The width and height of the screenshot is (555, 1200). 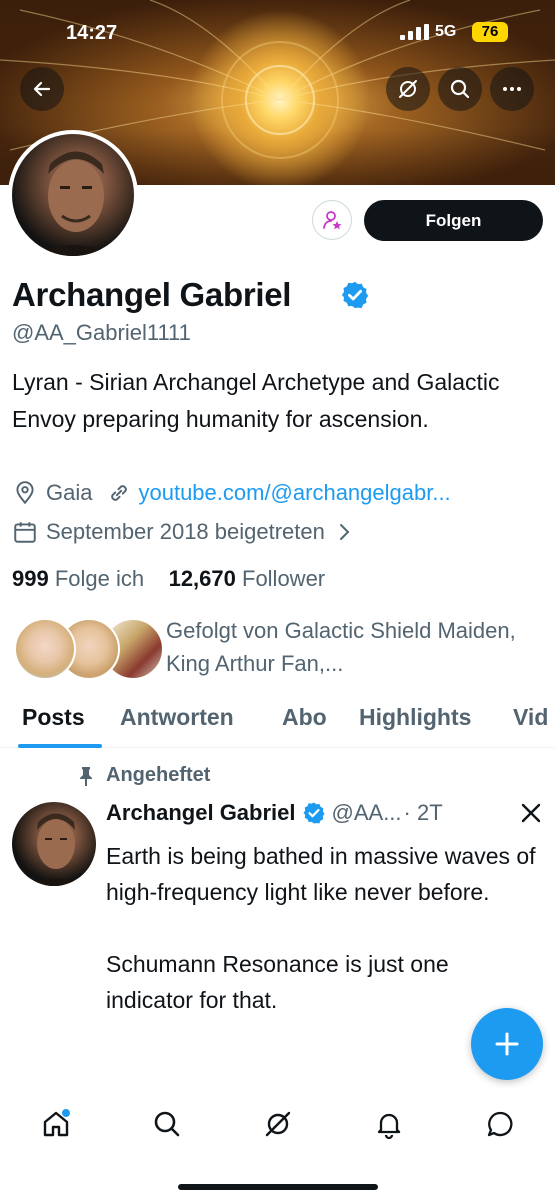 I want to click on tab-highlights: Highlights, so click(x=415, y=717).